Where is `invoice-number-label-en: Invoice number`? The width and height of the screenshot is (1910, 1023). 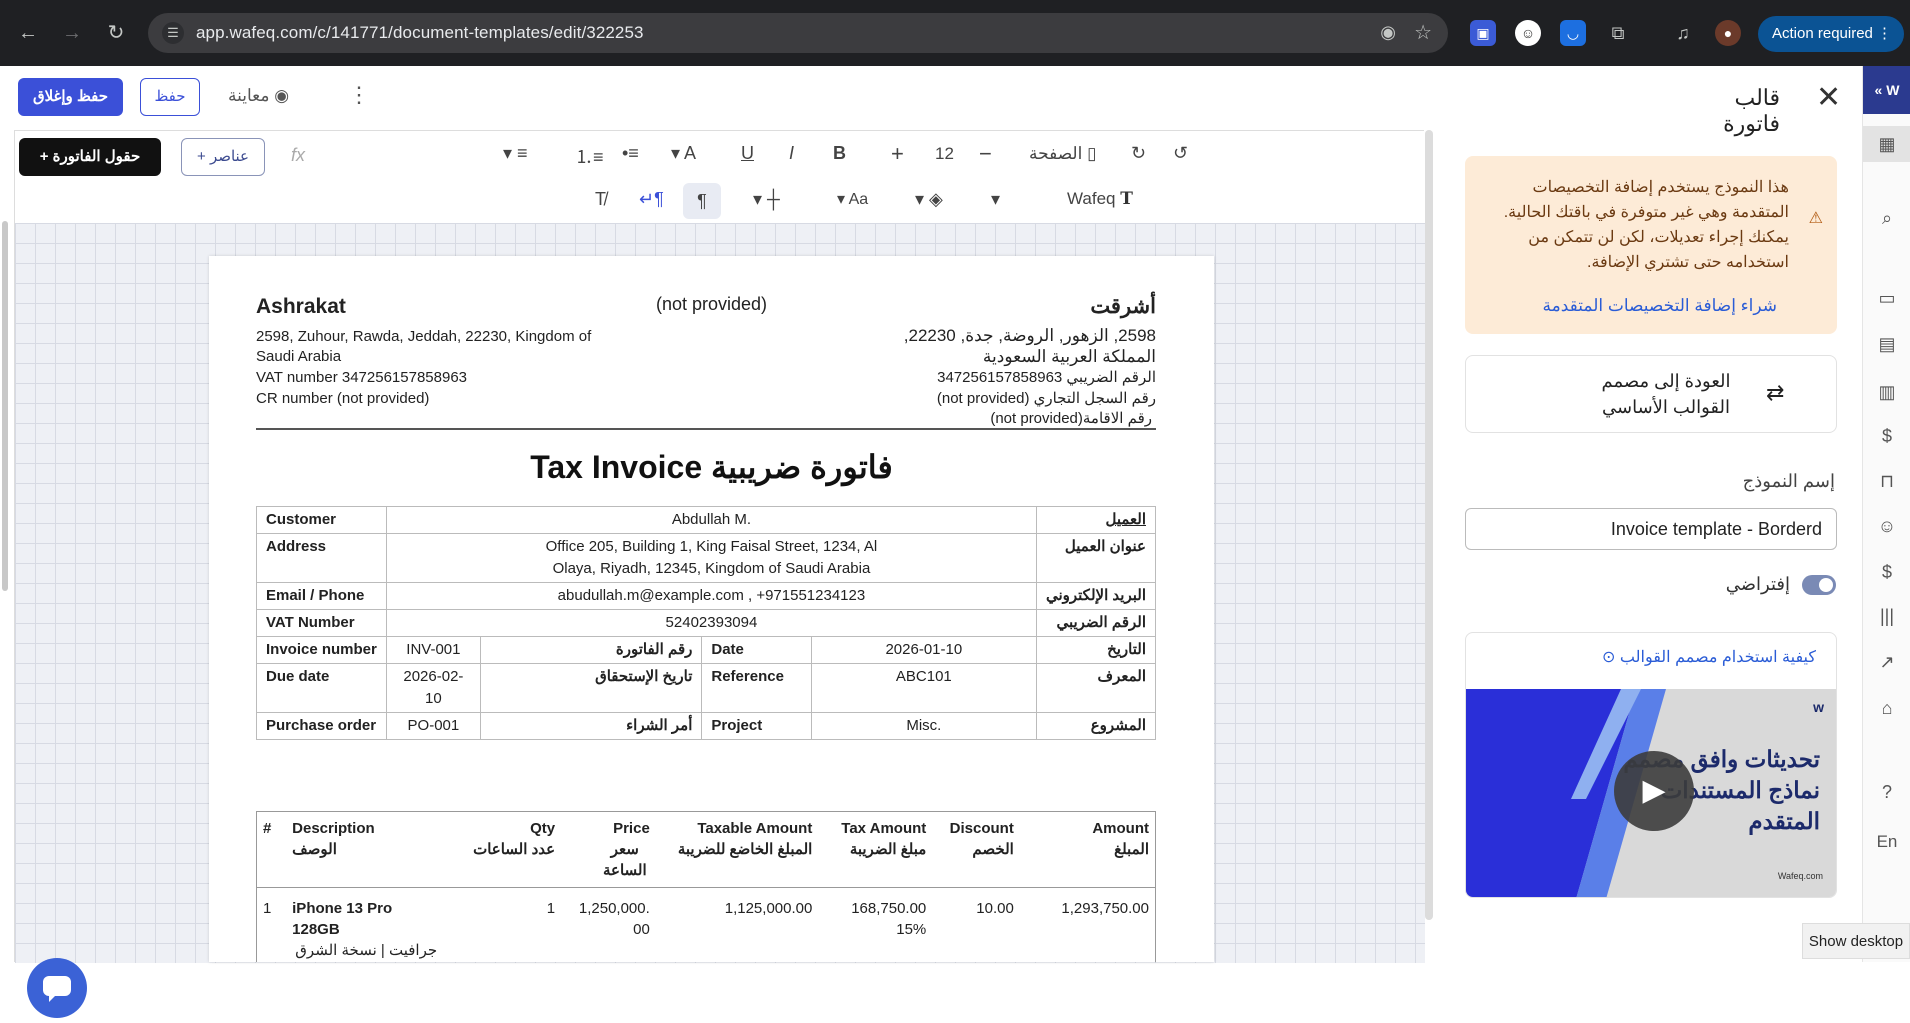 invoice-number-label-en: Invoice number is located at coordinates (321, 650).